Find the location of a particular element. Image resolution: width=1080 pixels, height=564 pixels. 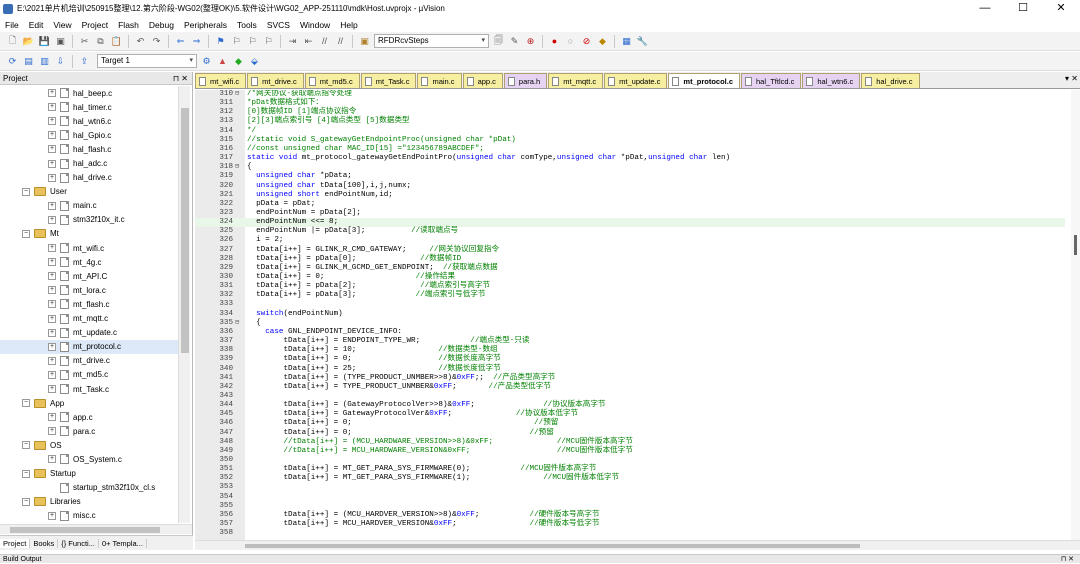

tree-file: startup_stm32f10x_cl.s is located at coordinates (89, 488).